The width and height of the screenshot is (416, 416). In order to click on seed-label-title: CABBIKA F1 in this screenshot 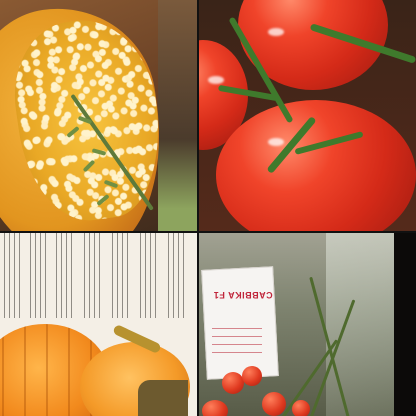, I will do `click(243, 295)`.